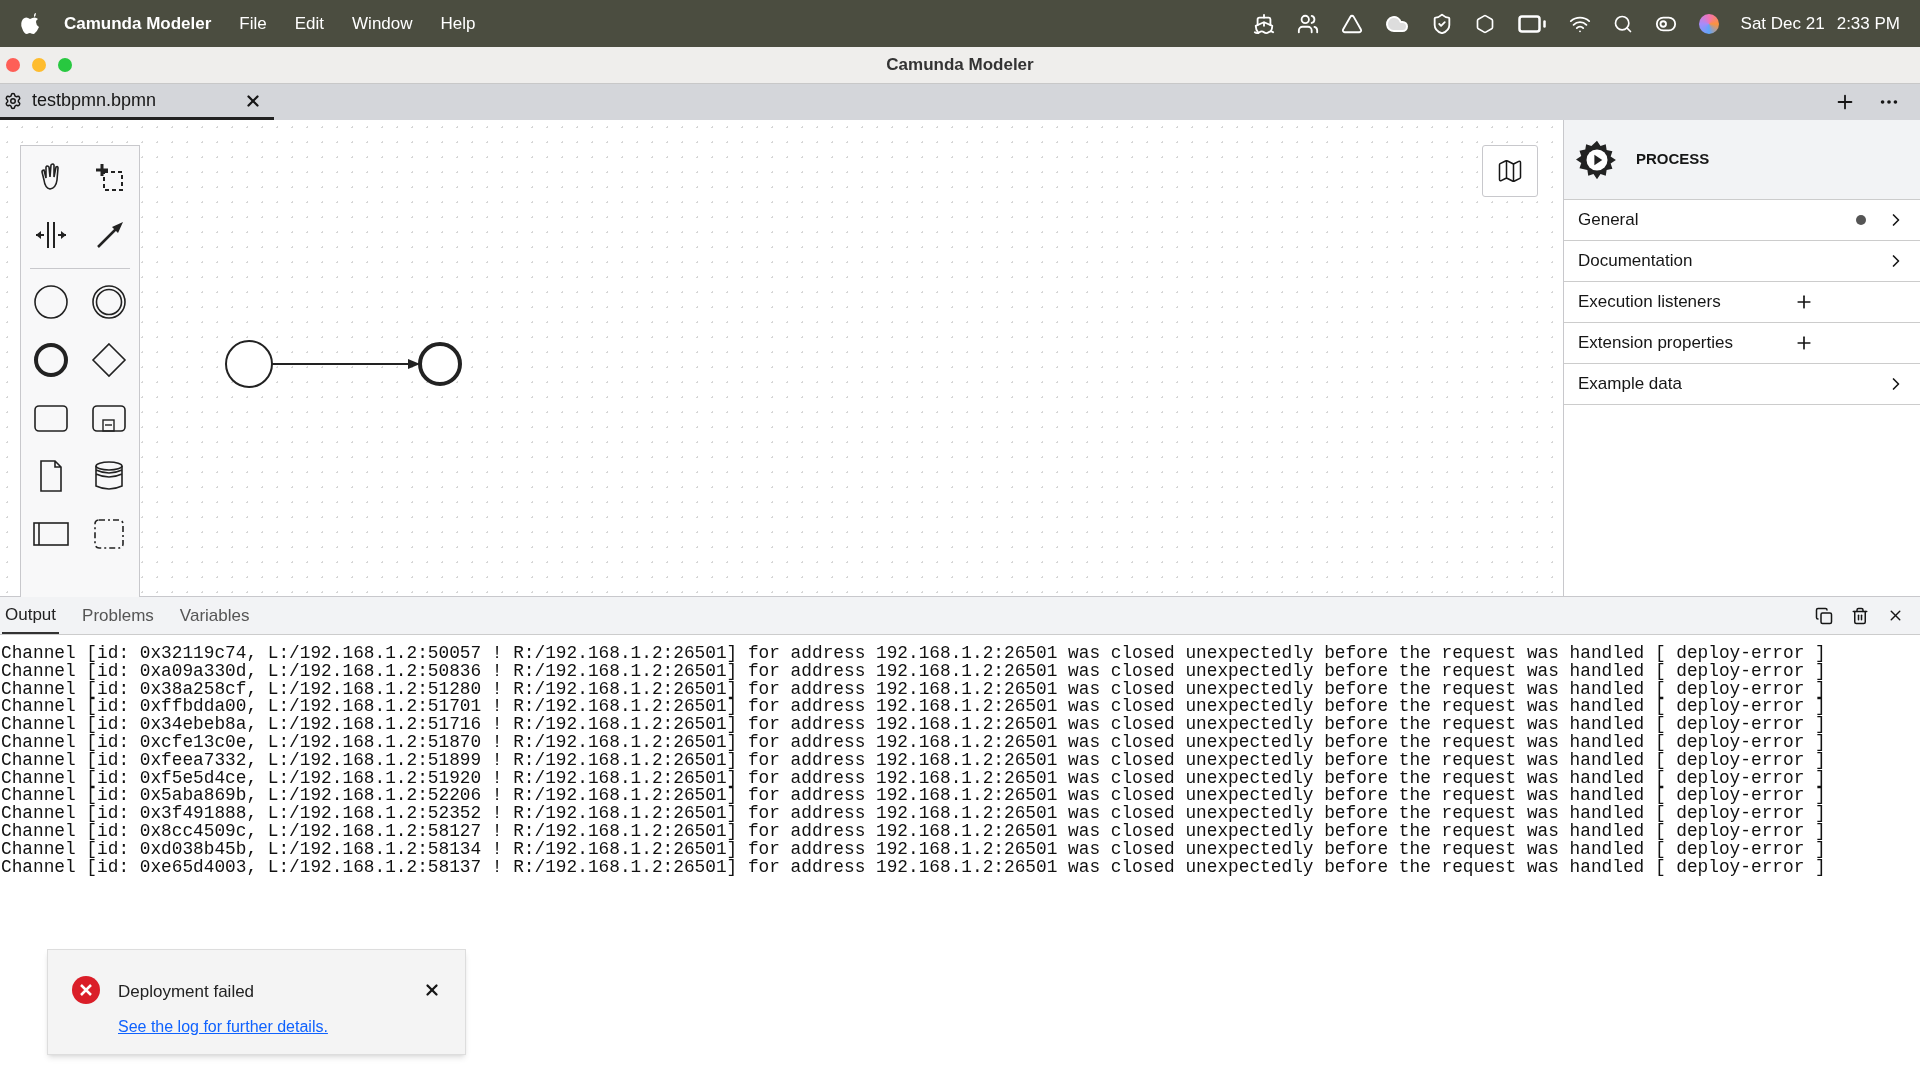 The height and width of the screenshot is (1077, 1920). Describe the element at coordinates (1860, 615) in the screenshot. I see `trash-icon` at that location.